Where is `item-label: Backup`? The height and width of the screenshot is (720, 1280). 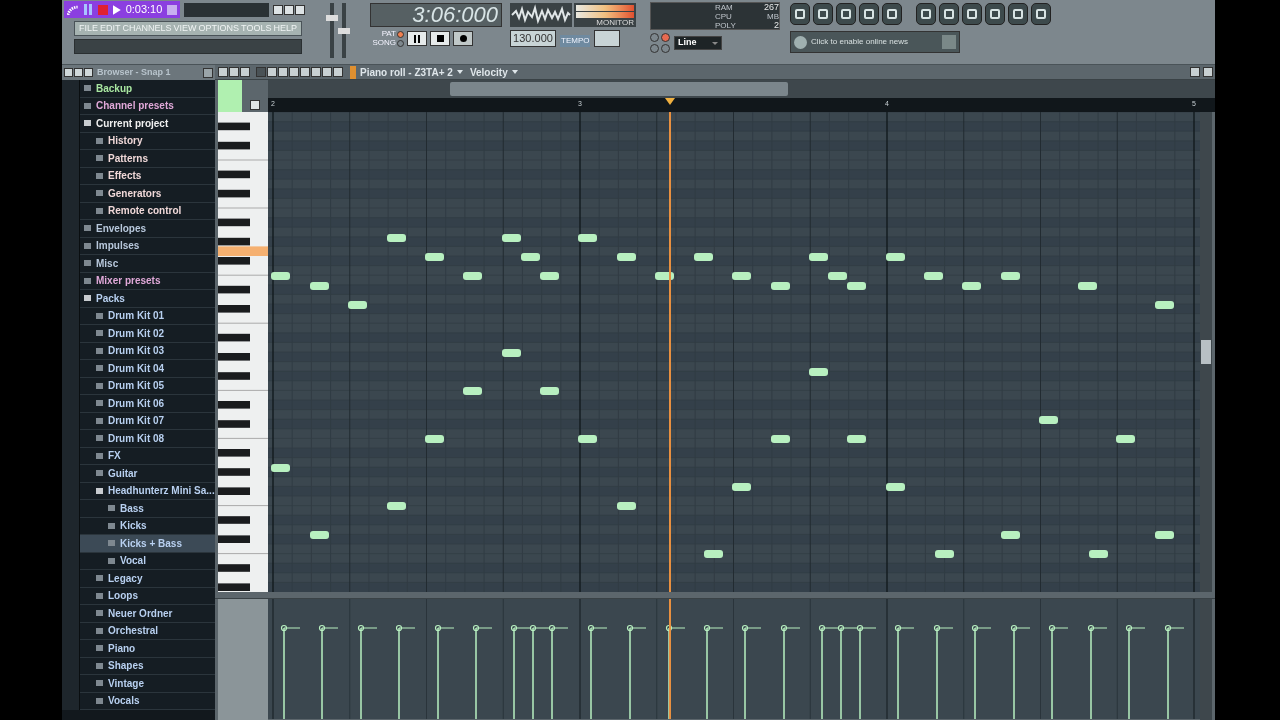 item-label: Backup is located at coordinates (114, 88).